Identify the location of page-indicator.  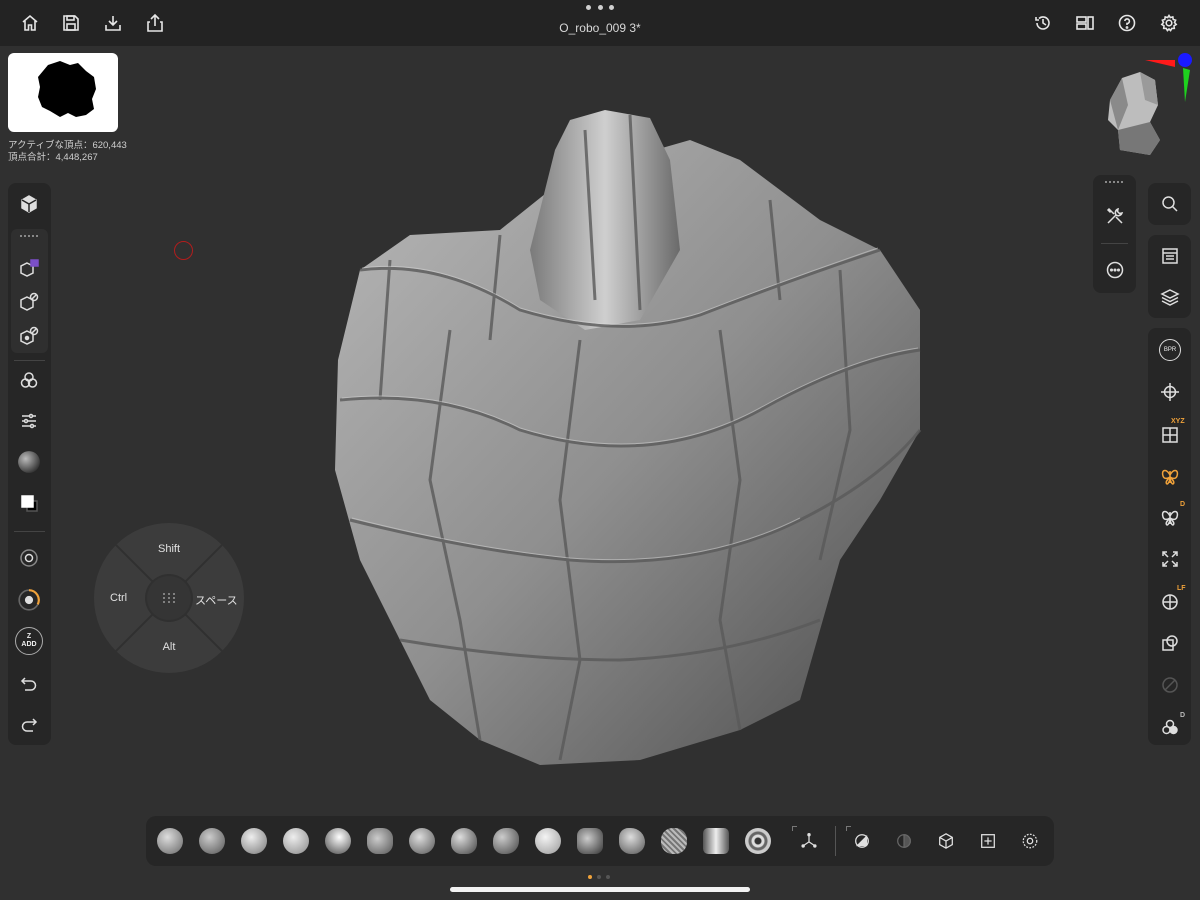
(599, 877).